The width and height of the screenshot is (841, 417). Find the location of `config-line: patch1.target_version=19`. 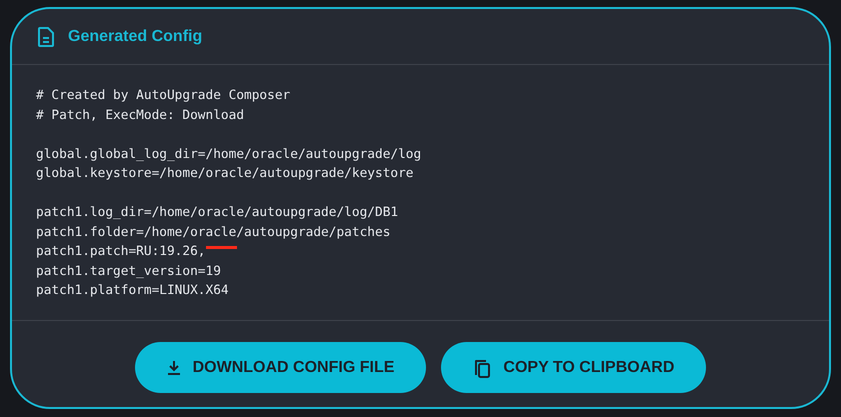

config-line: patch1.target_version=19 is located at coordinates (128, 271).